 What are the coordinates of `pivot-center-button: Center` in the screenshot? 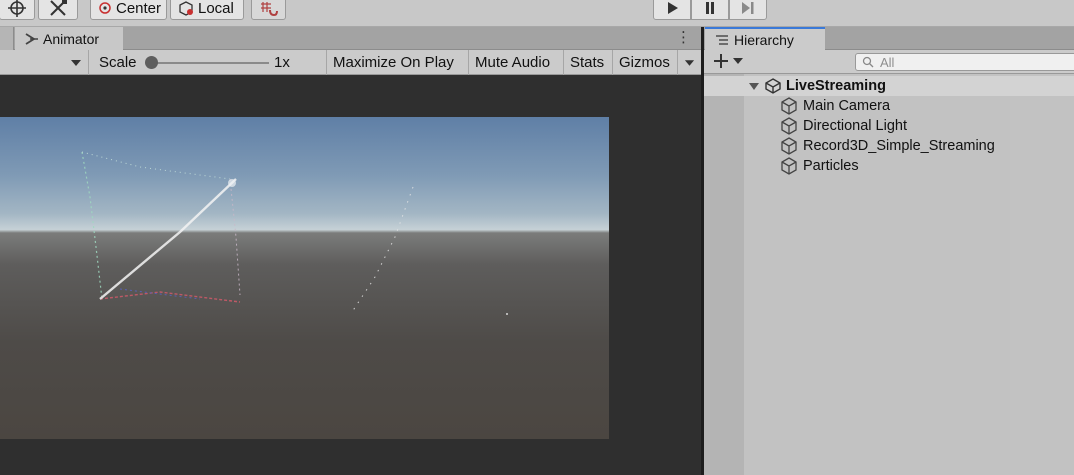 It's located at (128, 10).